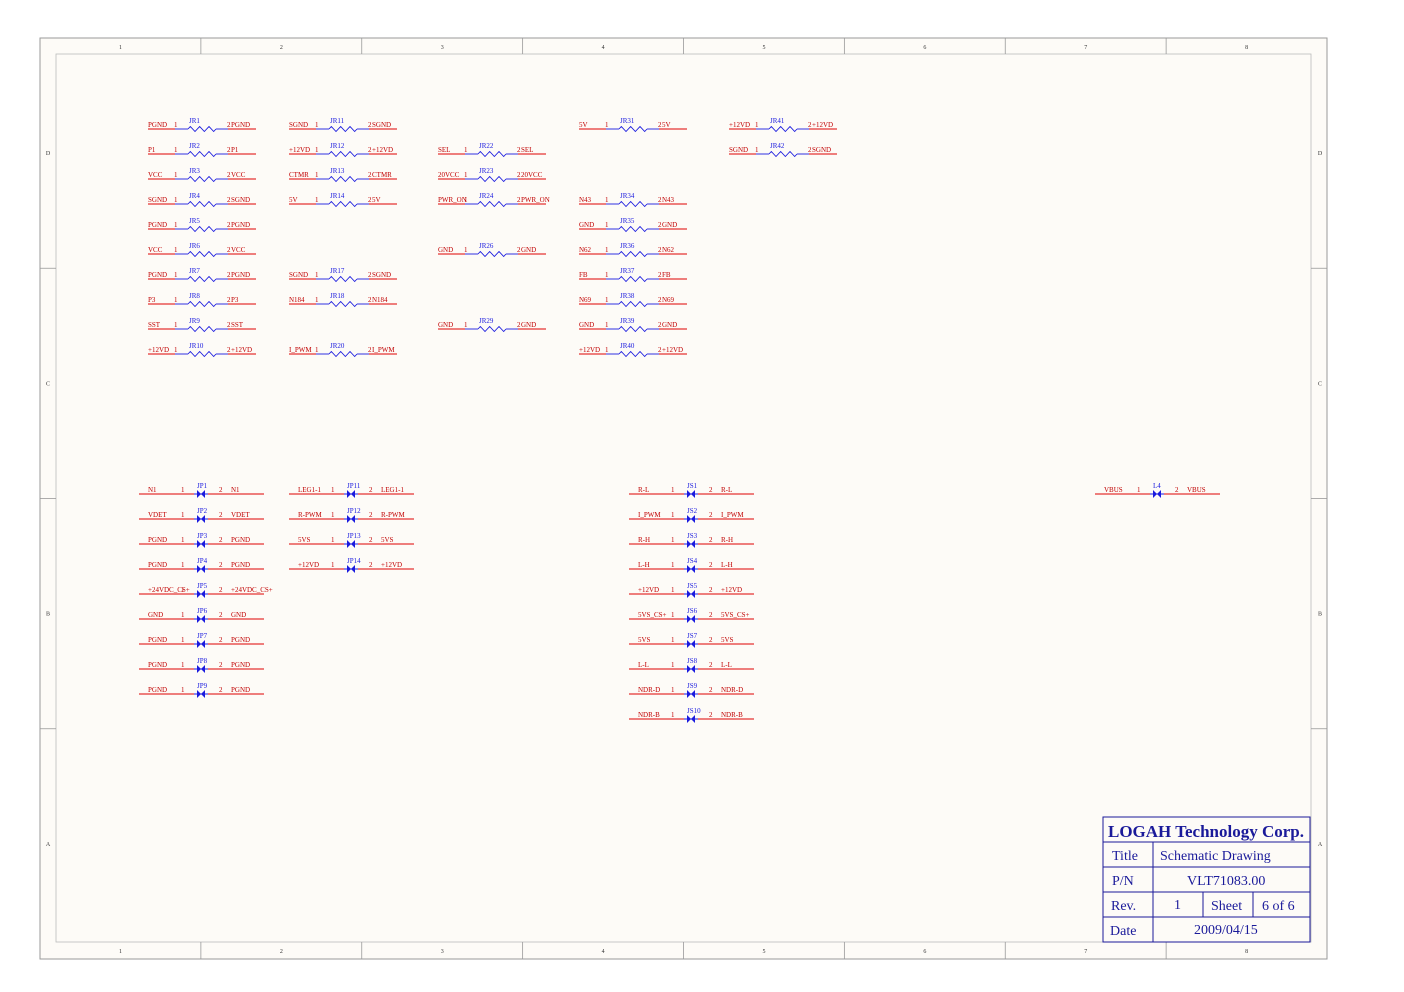 The height and width of the screenshot is (992, 1404). What do you see at coordinates (354, 561) in the screenshot?
I see `ref-designator: JP14` at bounding box center [354, 561].